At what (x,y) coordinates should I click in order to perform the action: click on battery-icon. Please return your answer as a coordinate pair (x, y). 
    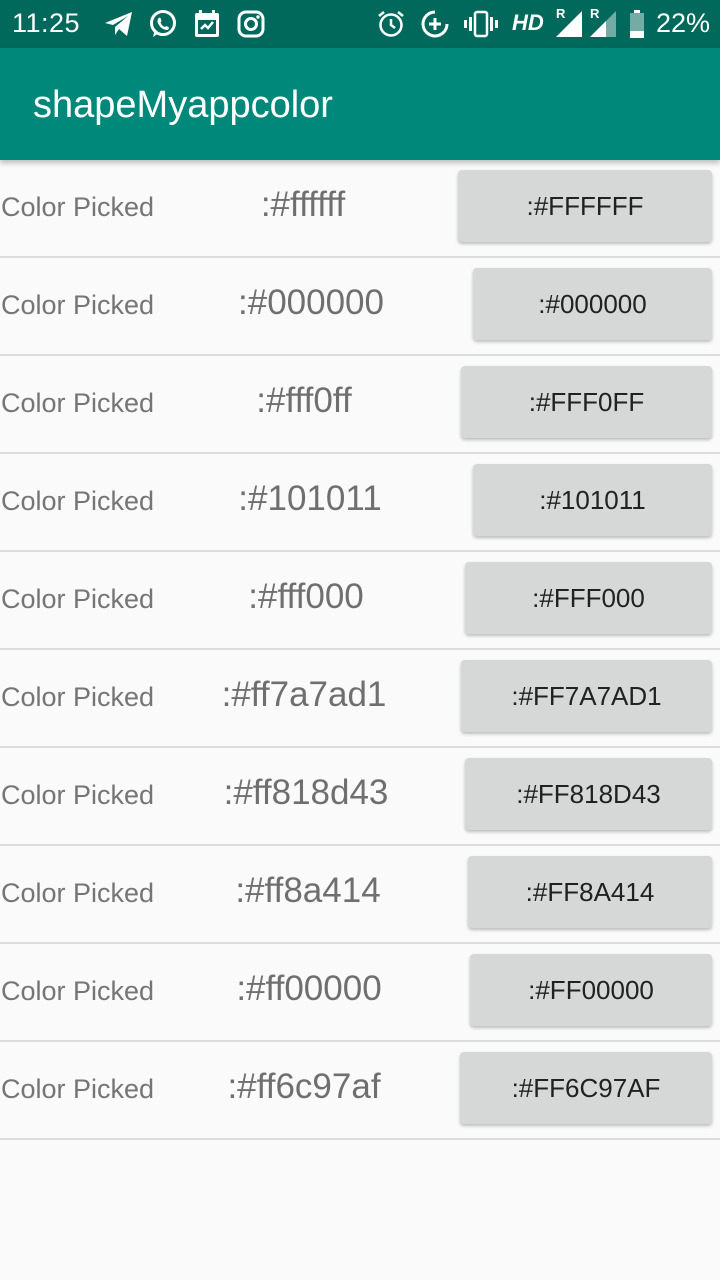
    Looking at the image, I should click on (637, 24).